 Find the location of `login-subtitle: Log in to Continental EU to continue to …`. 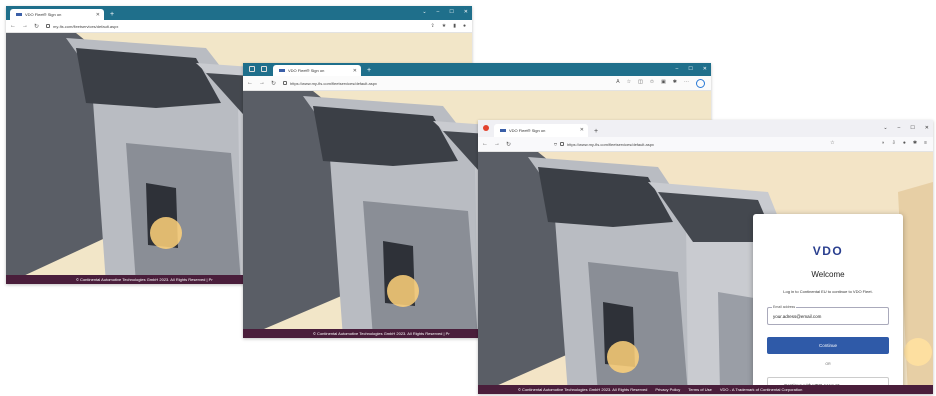

login-subtitle: Log in to Continental EU to continue to … is located at coordinates (828, 291).